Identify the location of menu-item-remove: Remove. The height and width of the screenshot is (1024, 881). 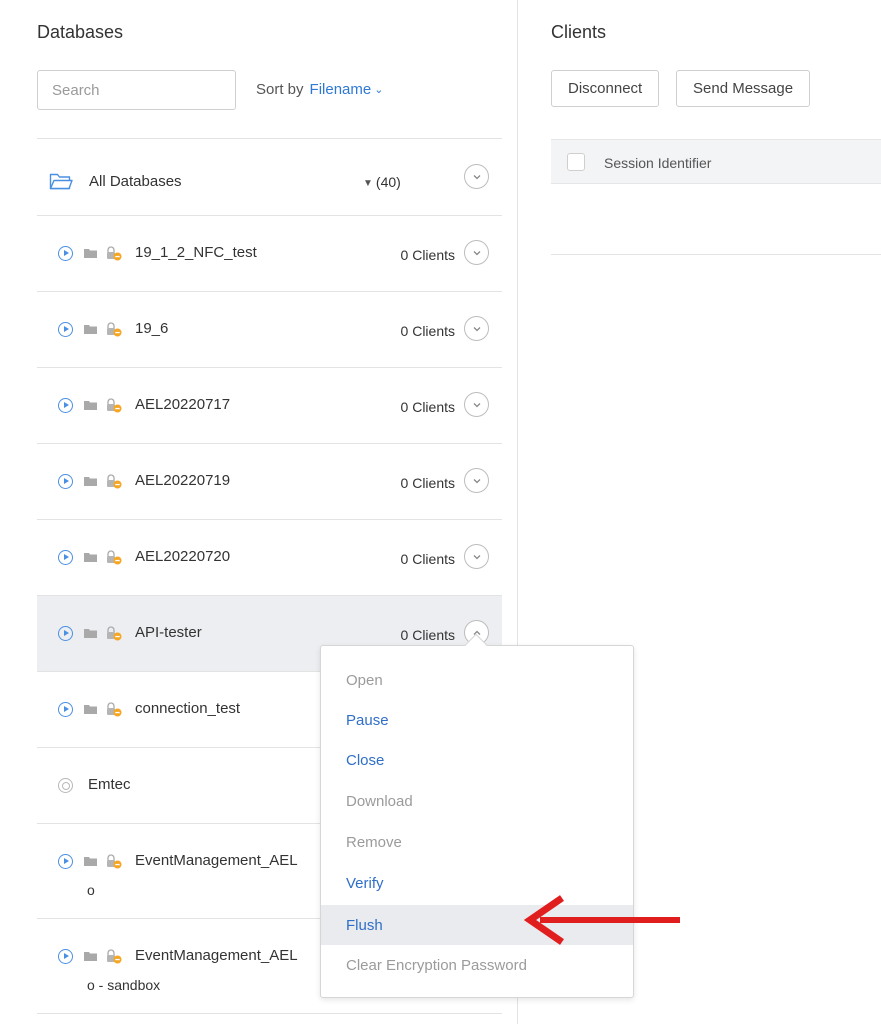
(477, 842).